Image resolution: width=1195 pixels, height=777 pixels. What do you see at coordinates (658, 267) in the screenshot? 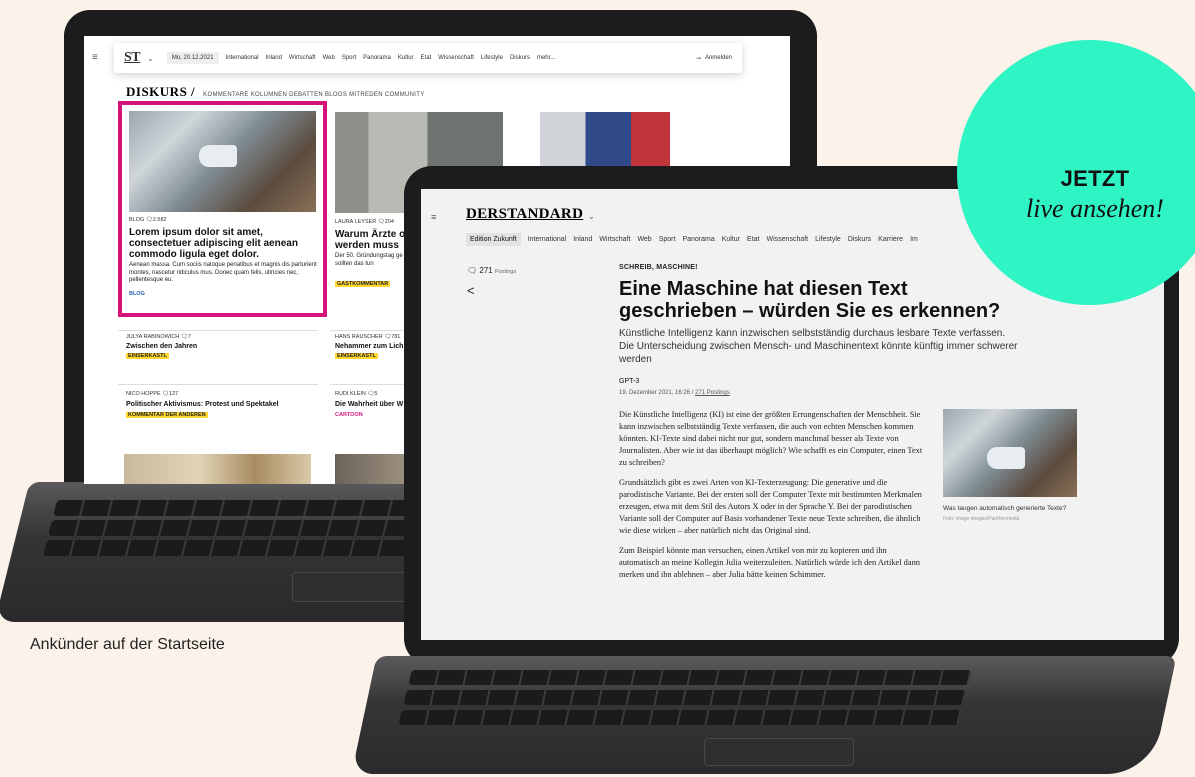
I see `article-kicker: SCHREIB, MASCHINE!` at bounding box center [658, 267].